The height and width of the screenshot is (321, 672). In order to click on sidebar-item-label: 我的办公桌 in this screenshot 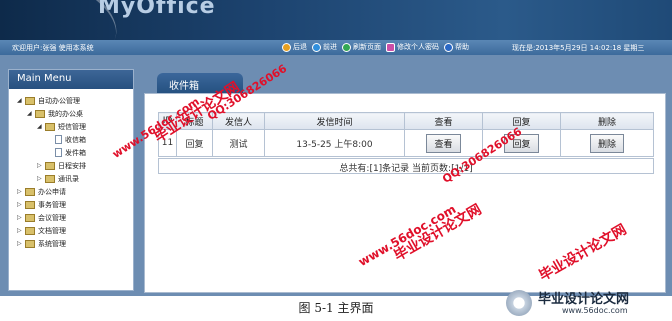, I will do `click(65, 113)`.